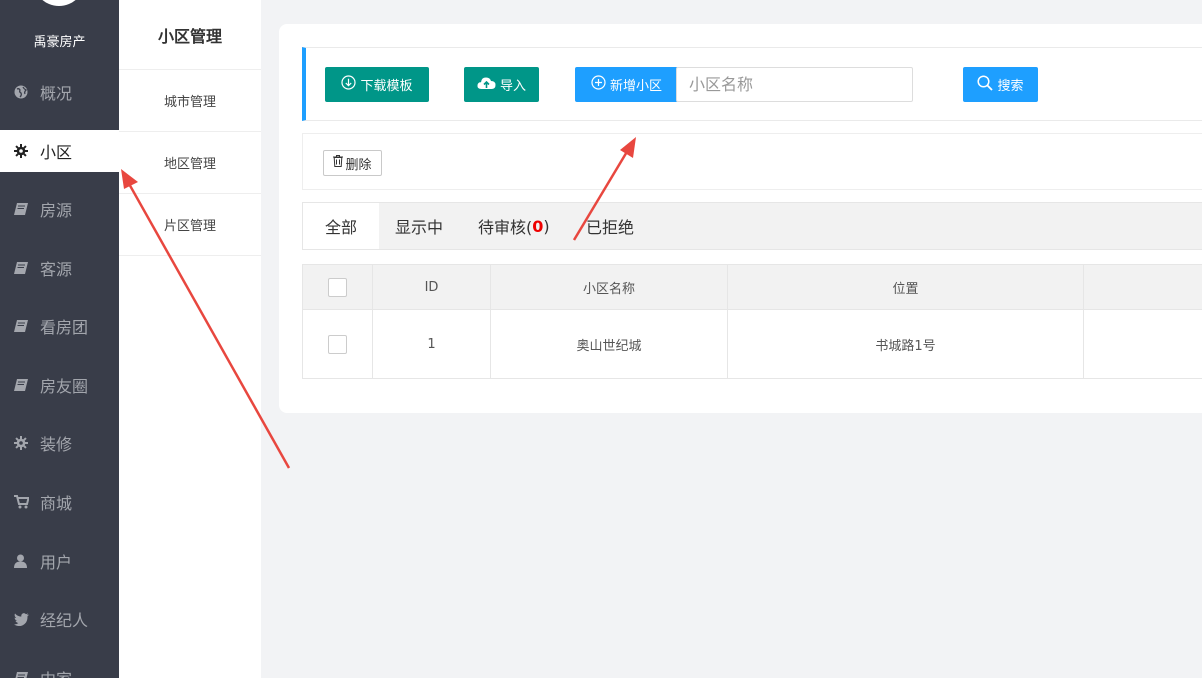  Describe the element at coordinates (338, 163) in the screenshot. I see `trash-icon` at that location.